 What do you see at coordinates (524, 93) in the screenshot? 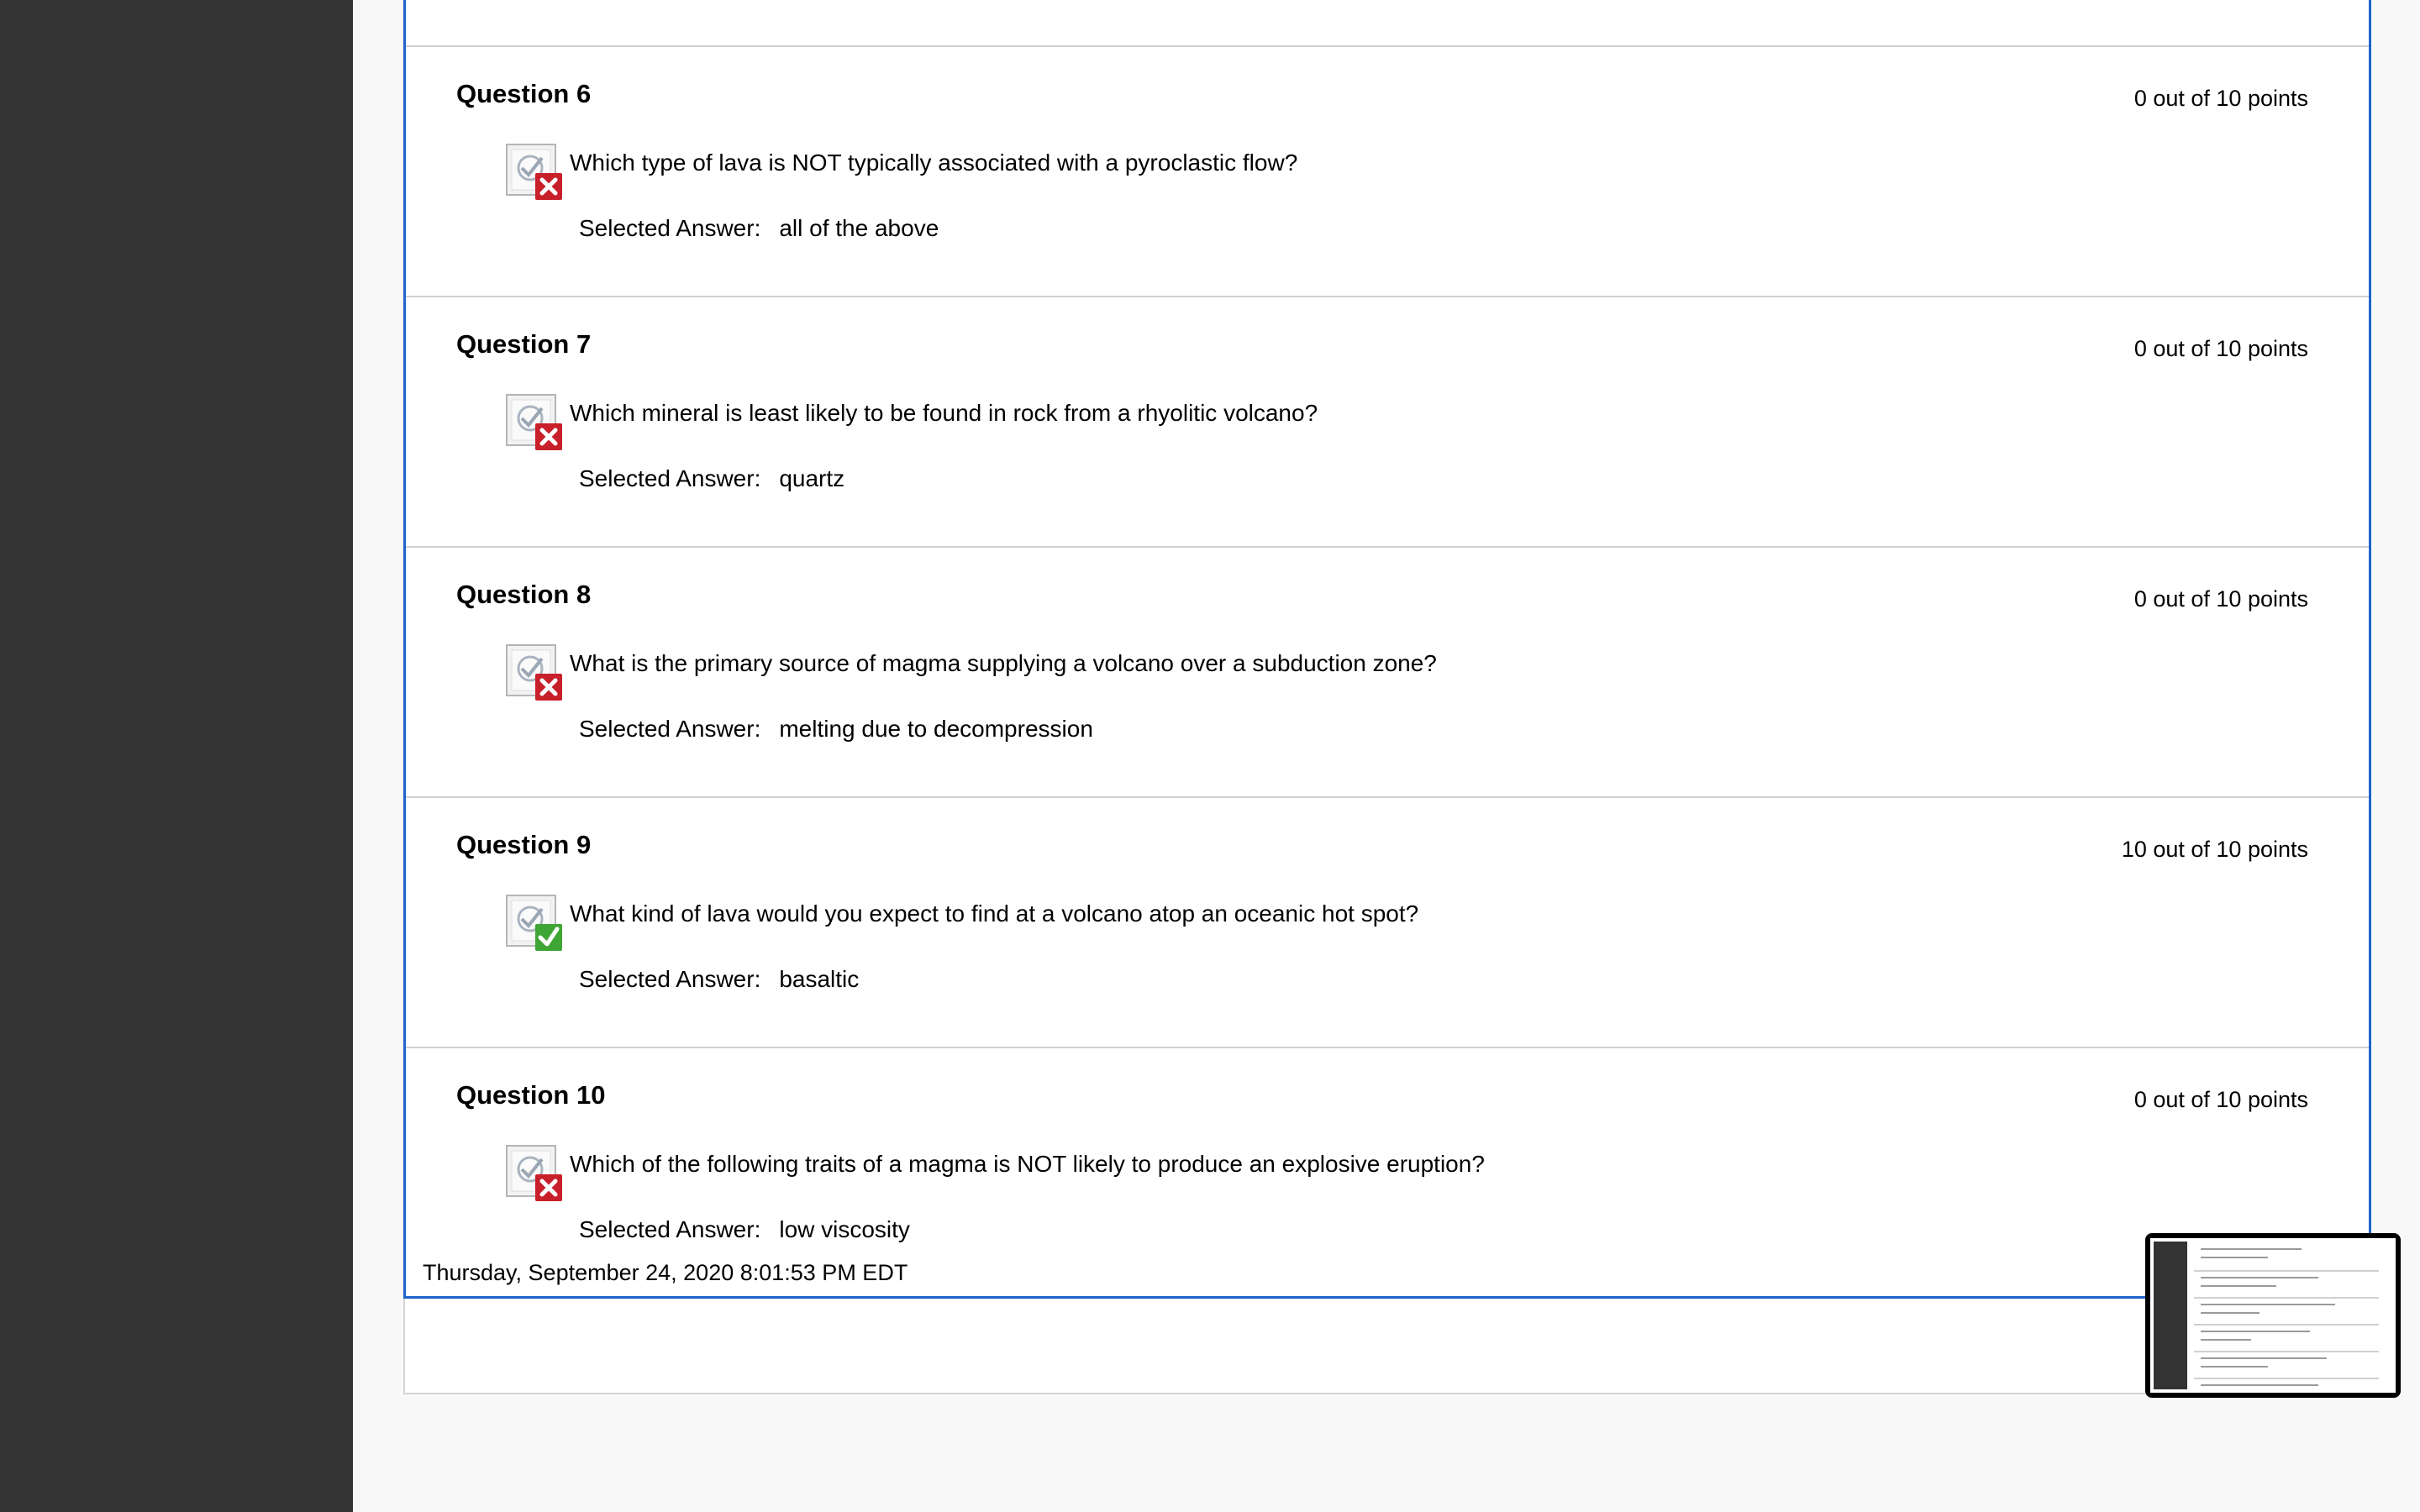
I see `question-title: Question 6` at bounding box center [524, 93].